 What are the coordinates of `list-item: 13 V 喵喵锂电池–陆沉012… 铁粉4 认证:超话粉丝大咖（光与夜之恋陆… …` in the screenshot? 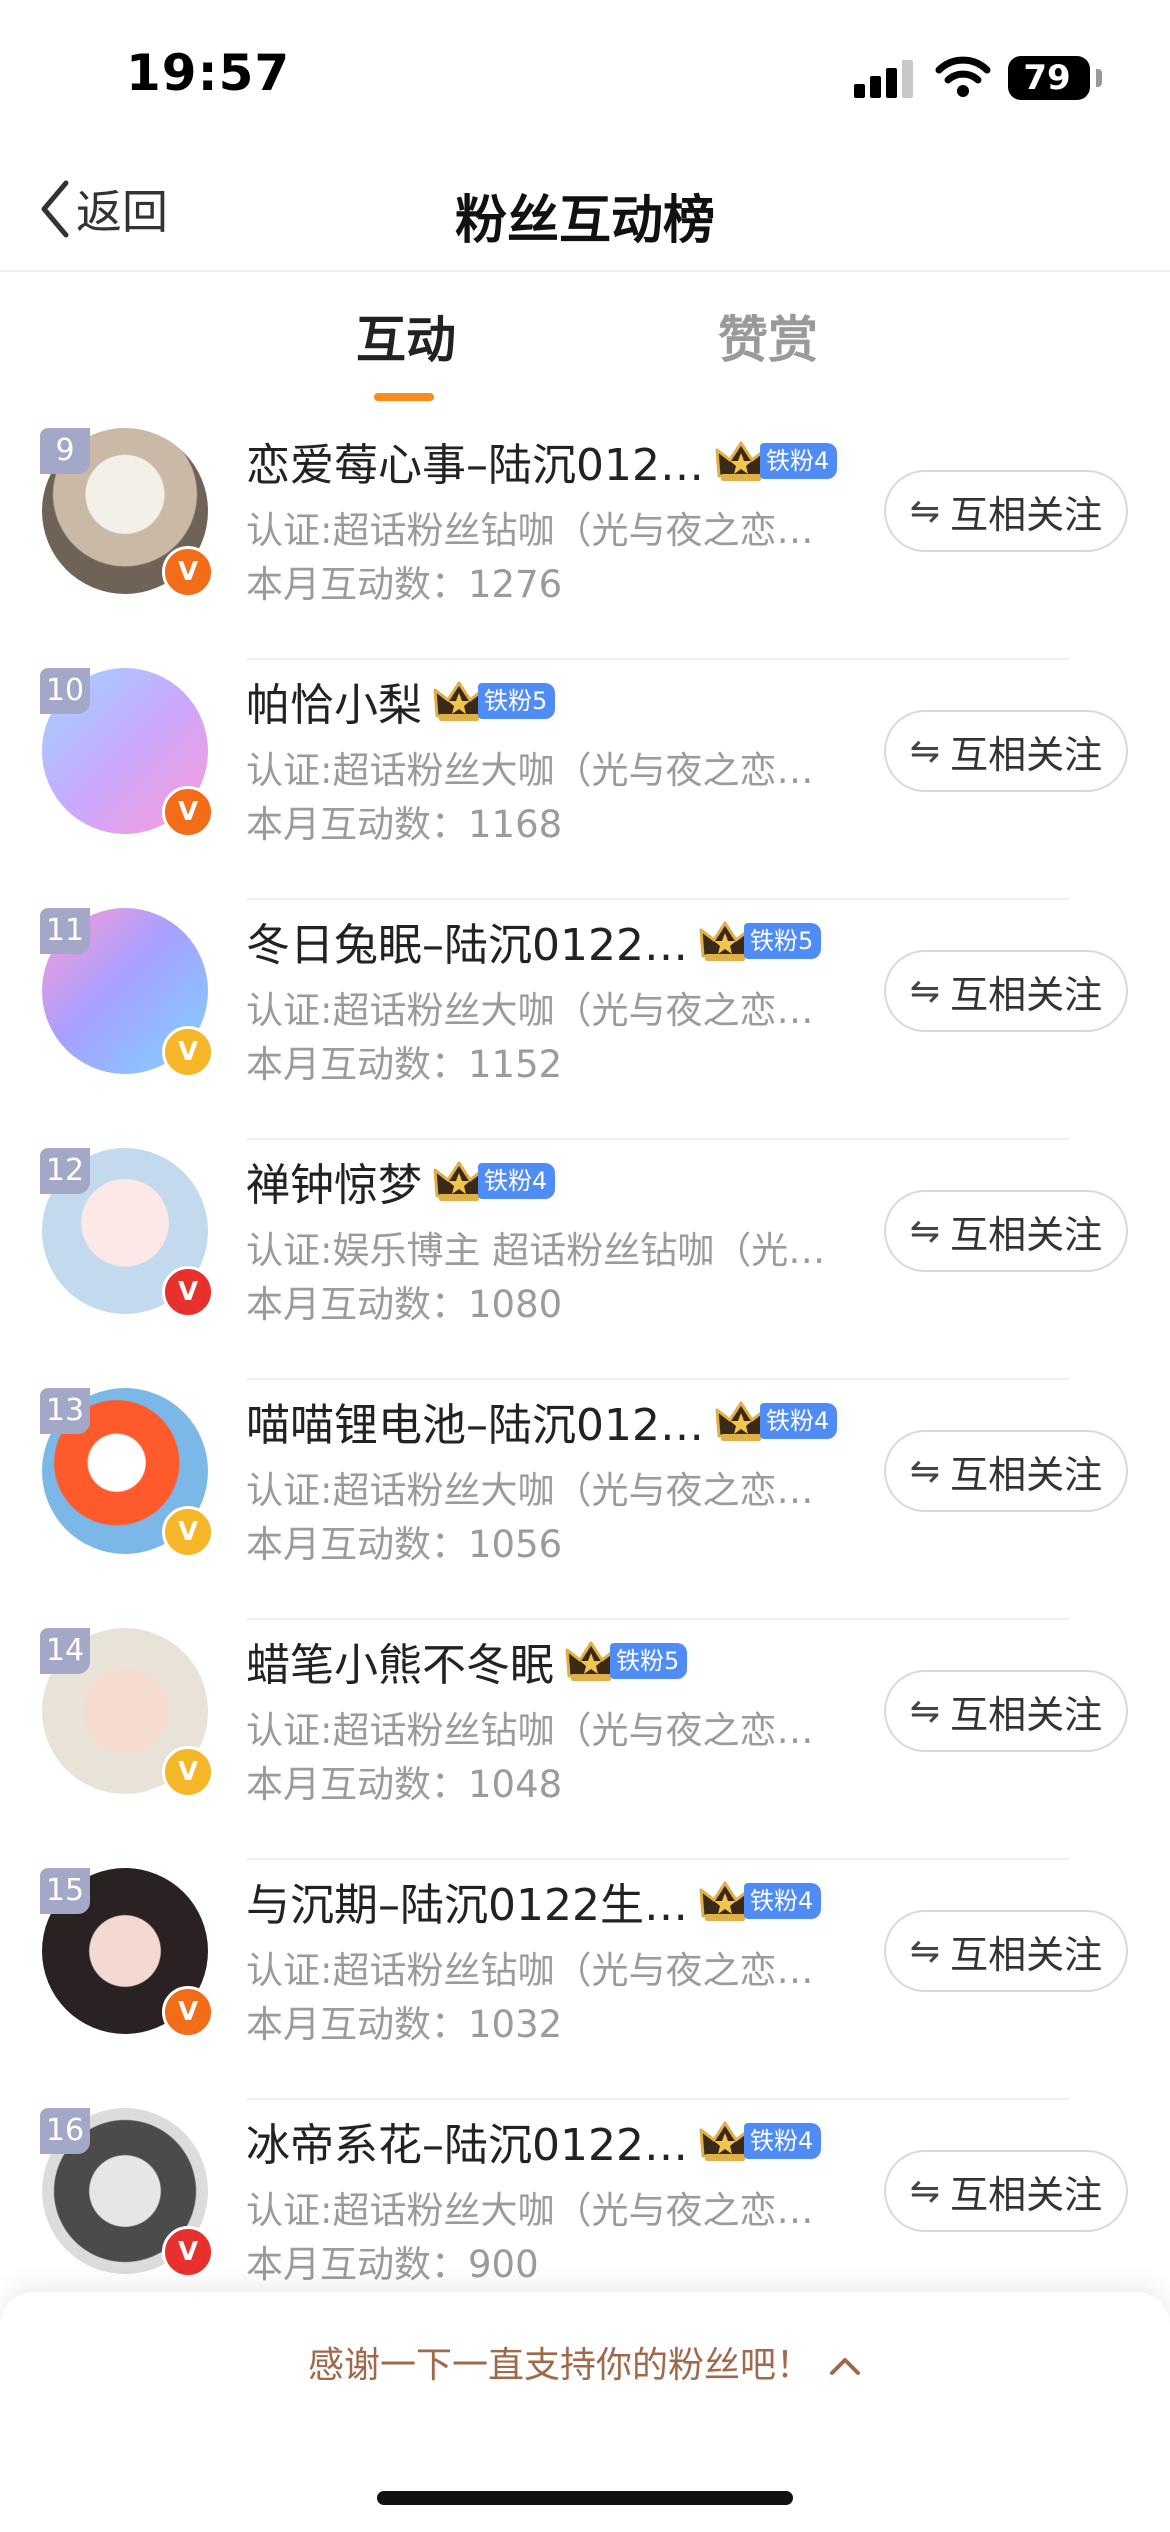 It's located at (585, 1500).